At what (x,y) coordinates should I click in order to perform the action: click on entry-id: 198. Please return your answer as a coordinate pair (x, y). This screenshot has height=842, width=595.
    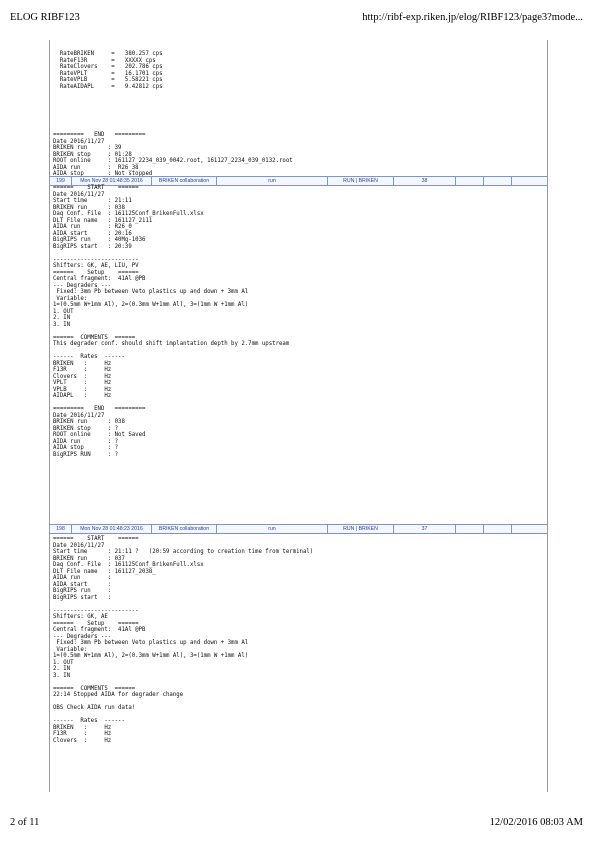
    Looking at the image, I should click on (61, 529).